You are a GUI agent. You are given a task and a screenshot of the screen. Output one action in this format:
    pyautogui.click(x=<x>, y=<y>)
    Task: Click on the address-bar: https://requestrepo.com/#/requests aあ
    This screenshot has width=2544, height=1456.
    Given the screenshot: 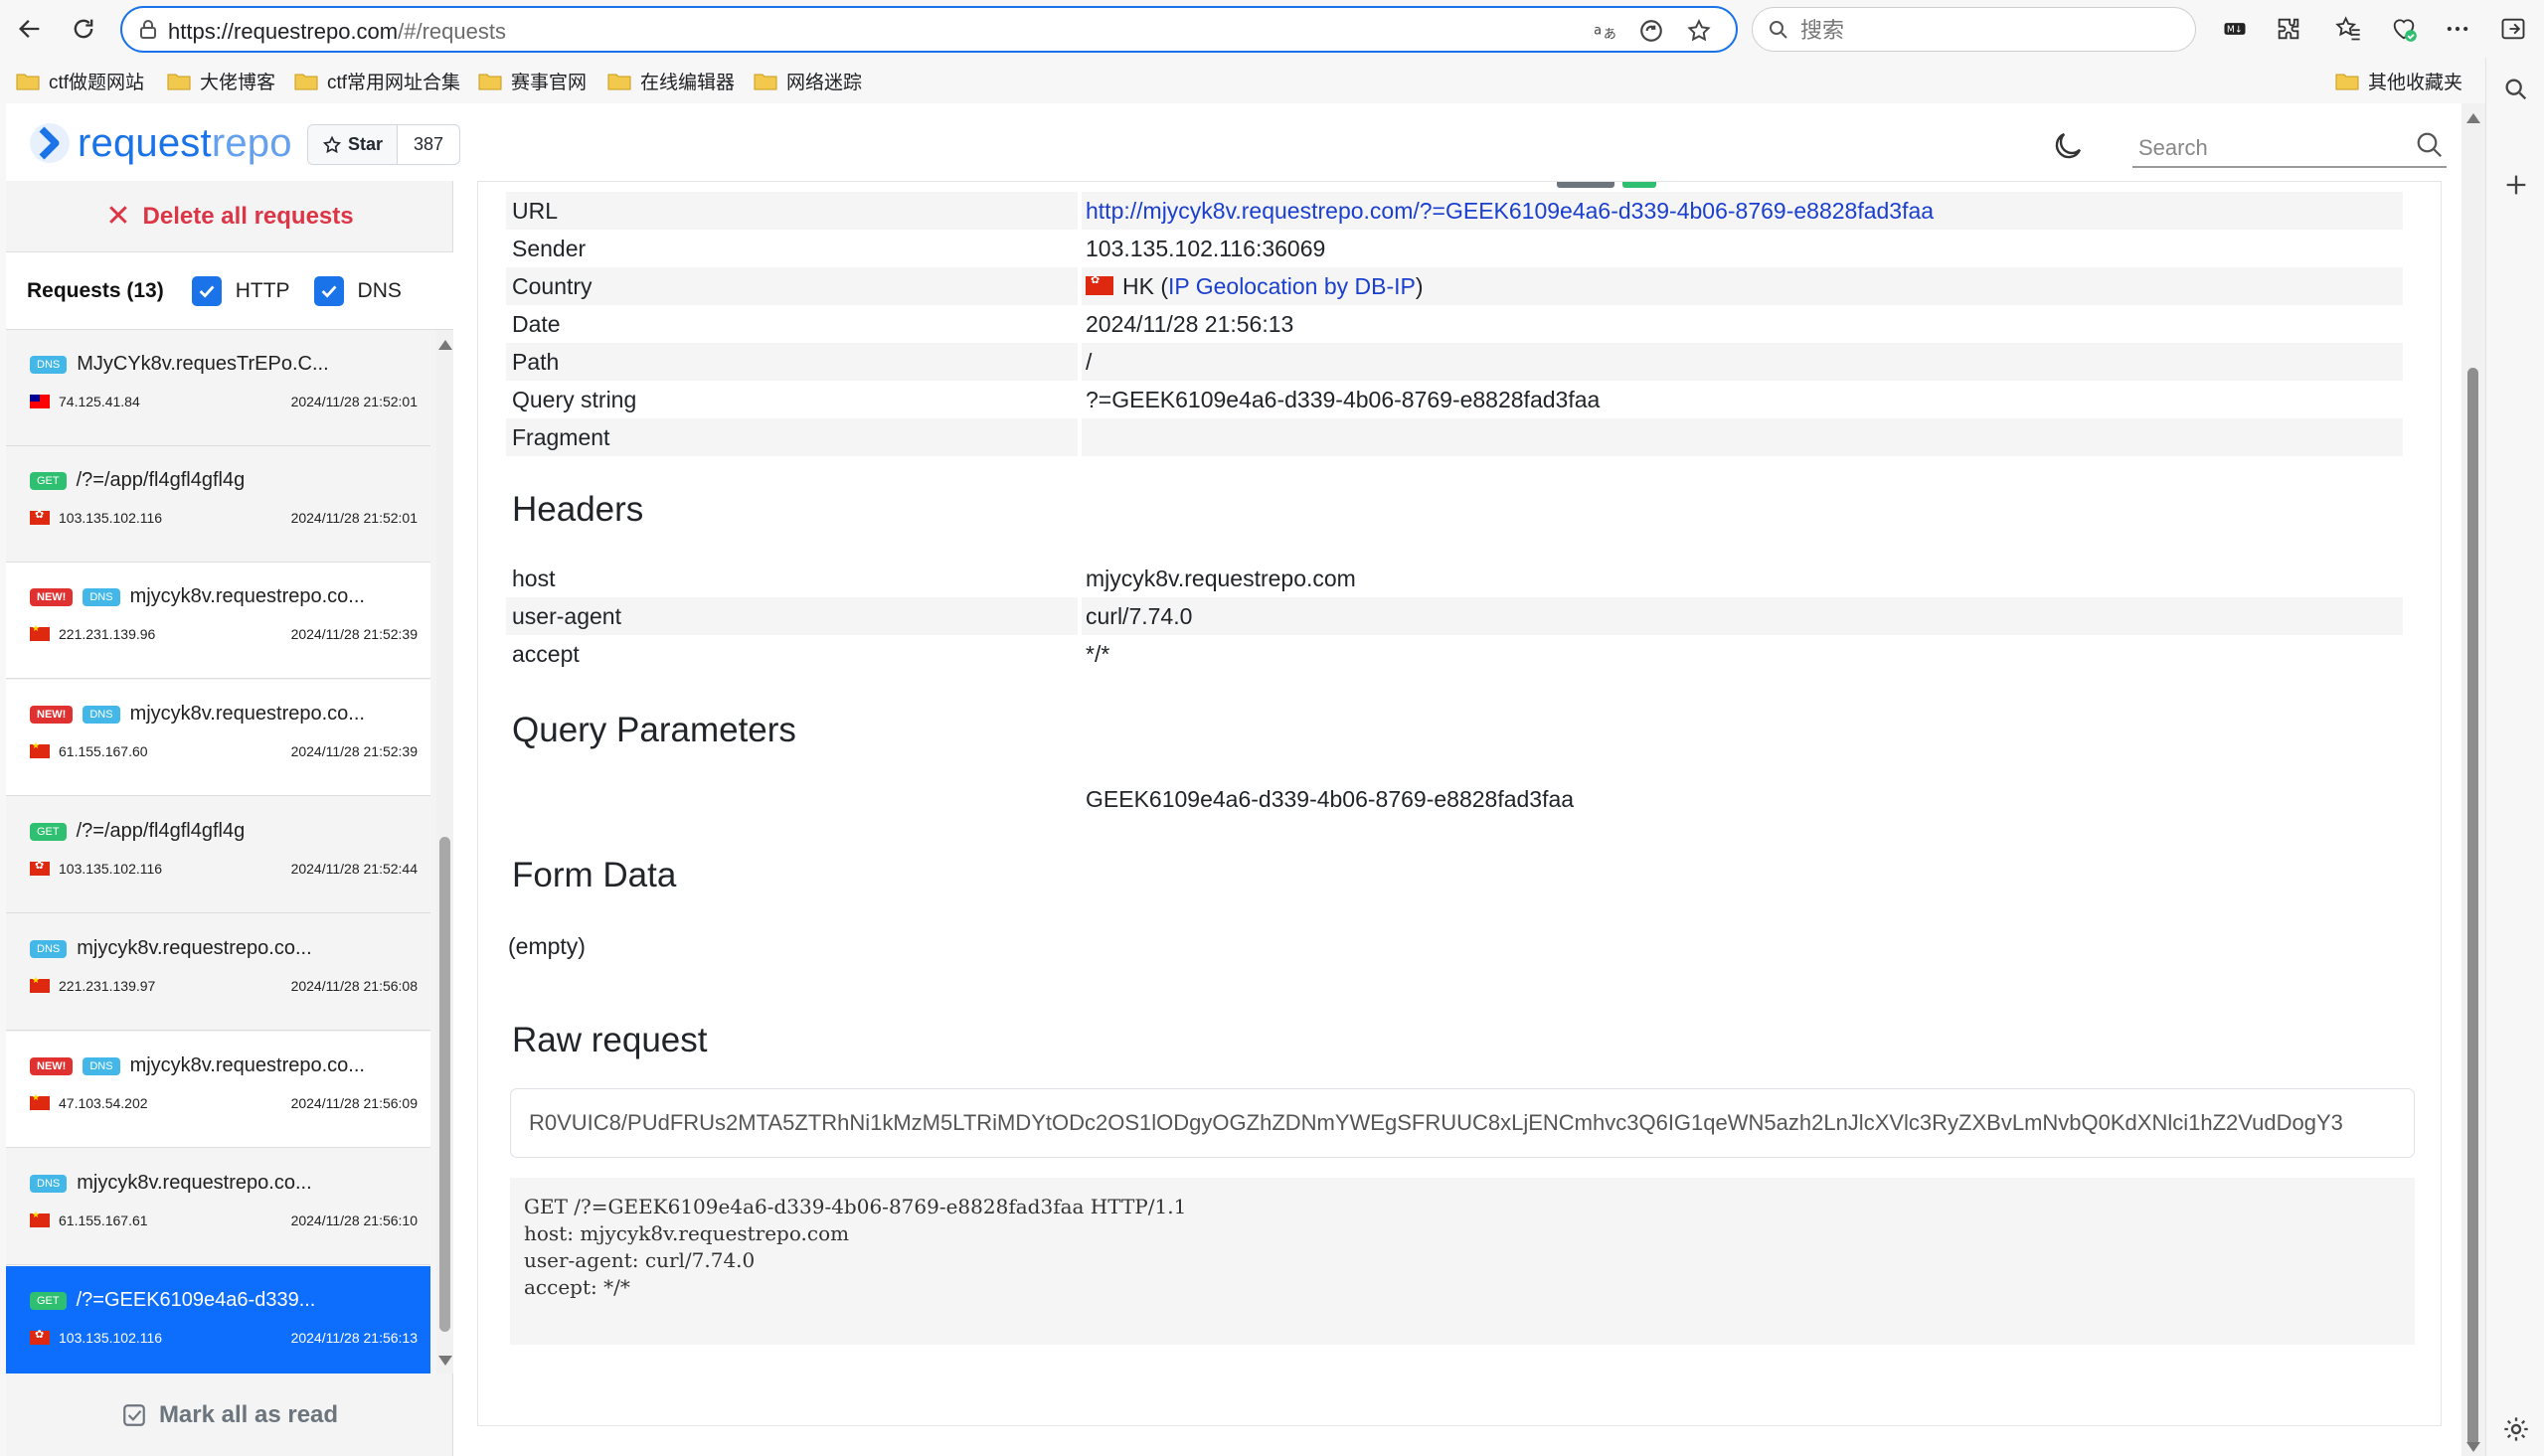 What is the action you would take?
    pyautogui.click(x=929, y=29)
    